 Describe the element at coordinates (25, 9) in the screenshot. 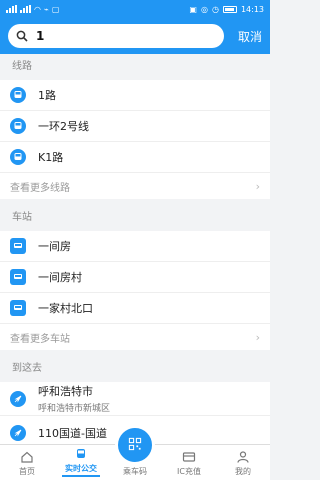

I see `signal-2-icon` at that location.